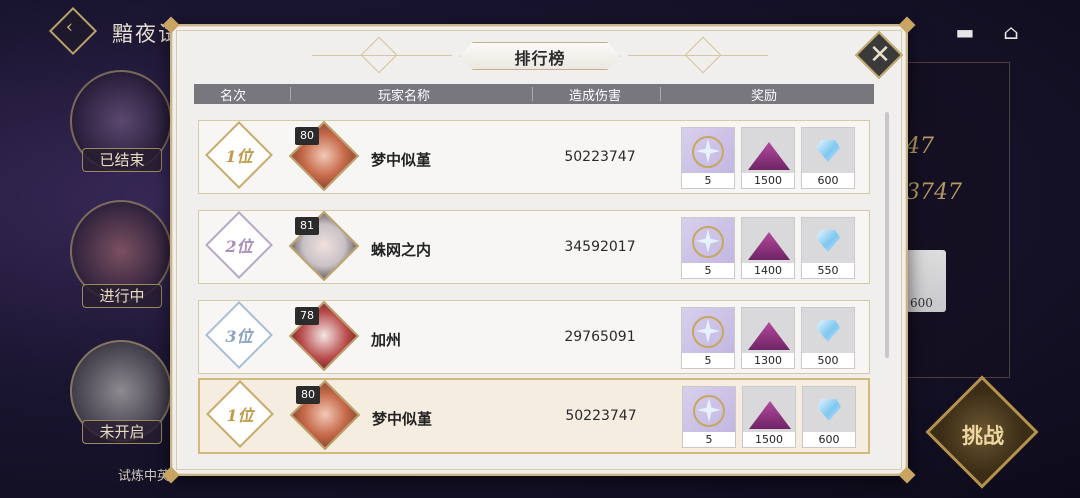 The width and height of the screenshot is (1080, 498). Describe the element at coordinates (828, 270) in the screenshot. I see `reward-quantity: 550` at that location.